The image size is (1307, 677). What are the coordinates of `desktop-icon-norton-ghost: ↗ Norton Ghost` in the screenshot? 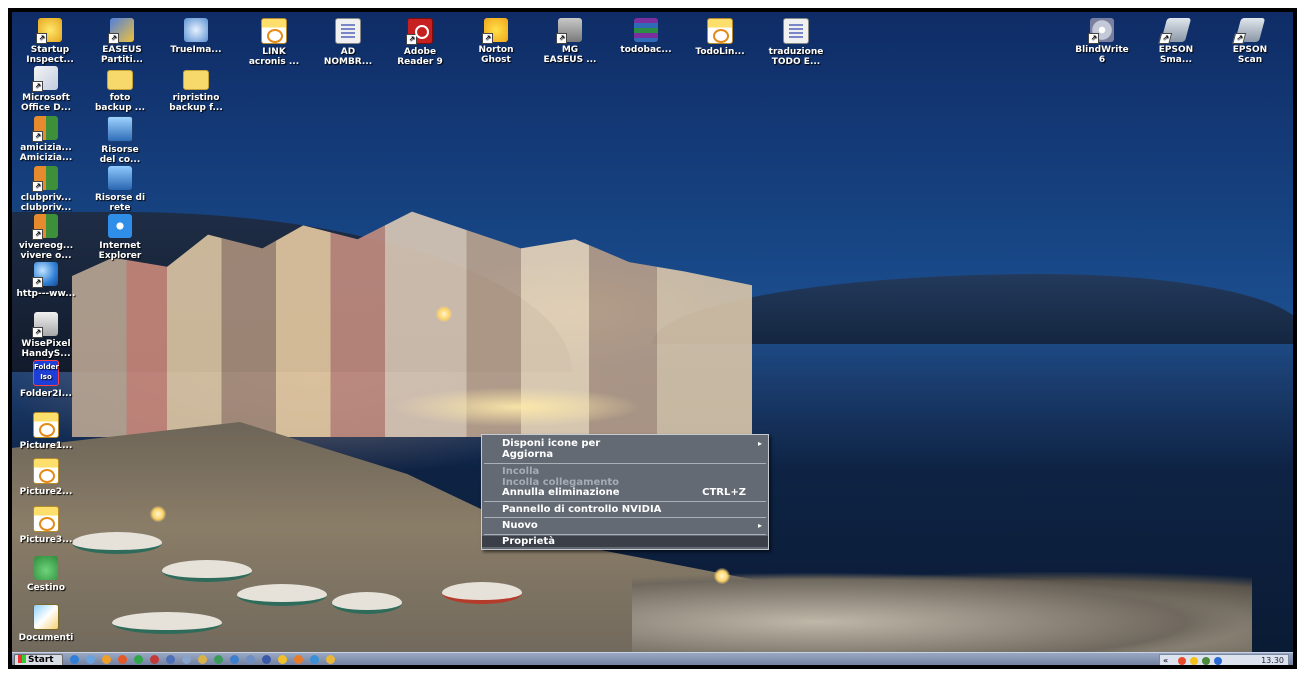 It's located at (496, 41).